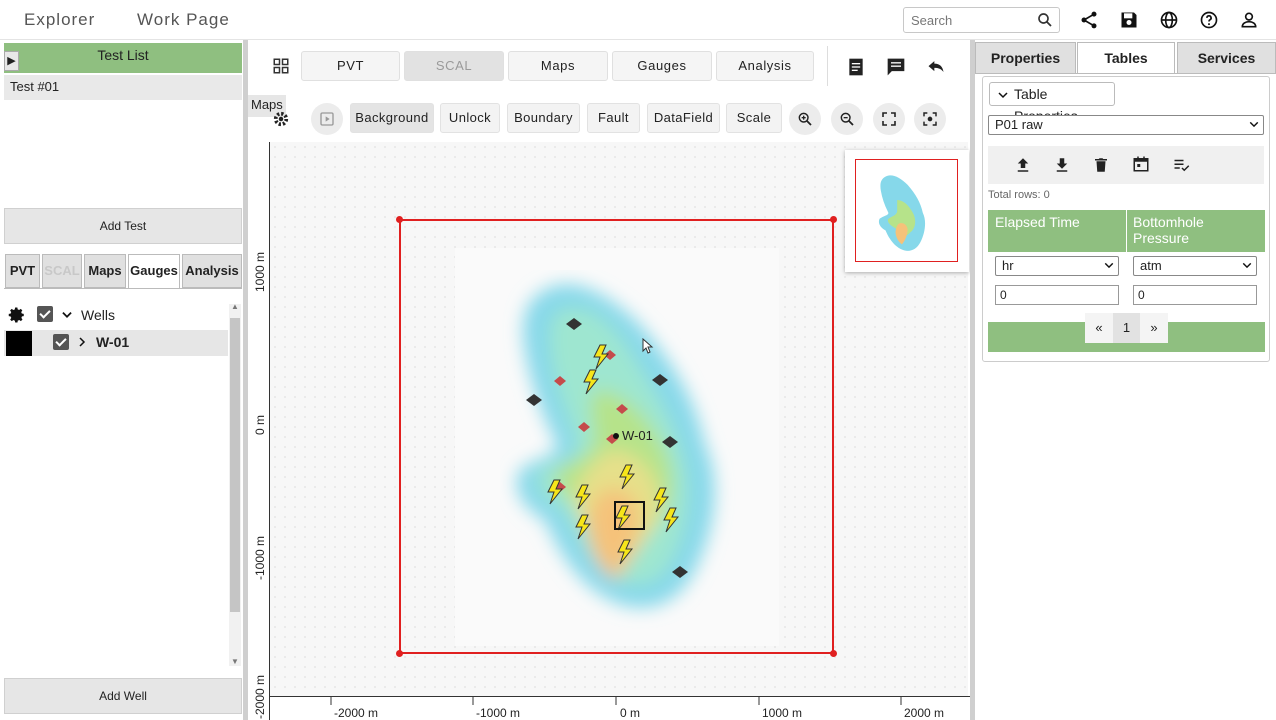 The width and height of the screenshot is (1276, 720). What do you see at coordinates (1125, 73) in the screenshot?
I see `tab-divider` at bounding box center [1125, 73].